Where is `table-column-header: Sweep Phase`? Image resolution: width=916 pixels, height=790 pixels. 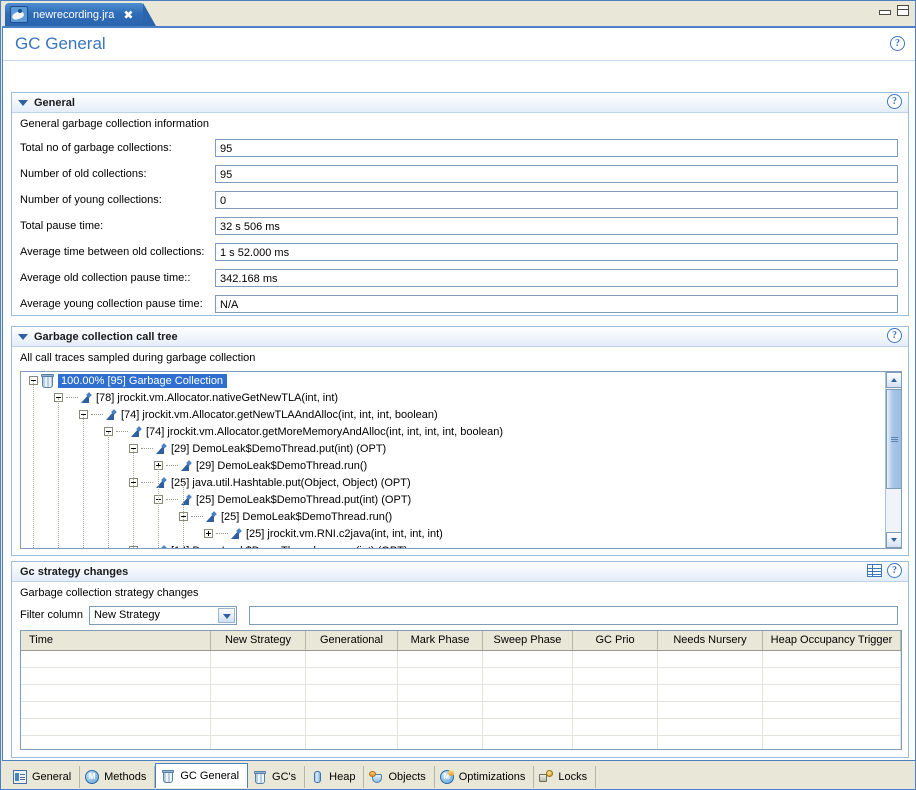 table-column-header: Sweep Phase is located at coordinates (528, 640).